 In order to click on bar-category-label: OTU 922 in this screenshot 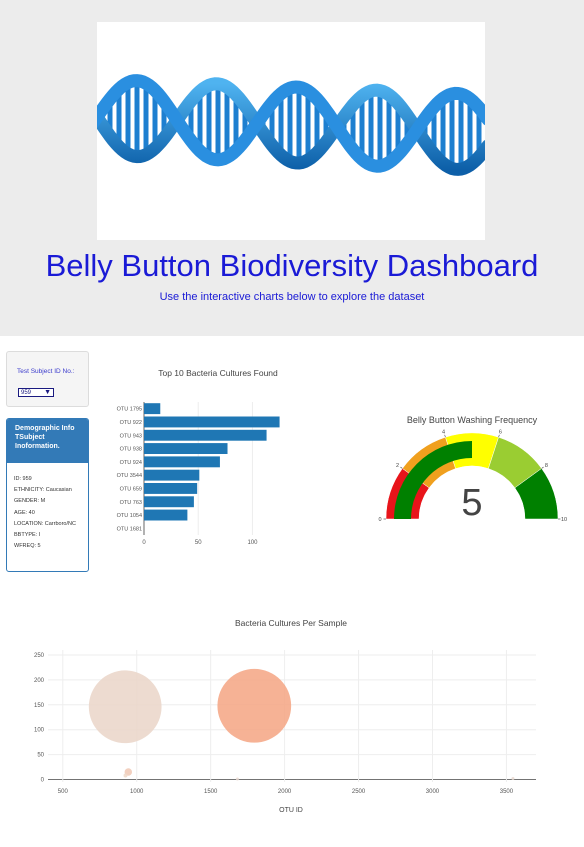, I will do `click(131, 423)`.